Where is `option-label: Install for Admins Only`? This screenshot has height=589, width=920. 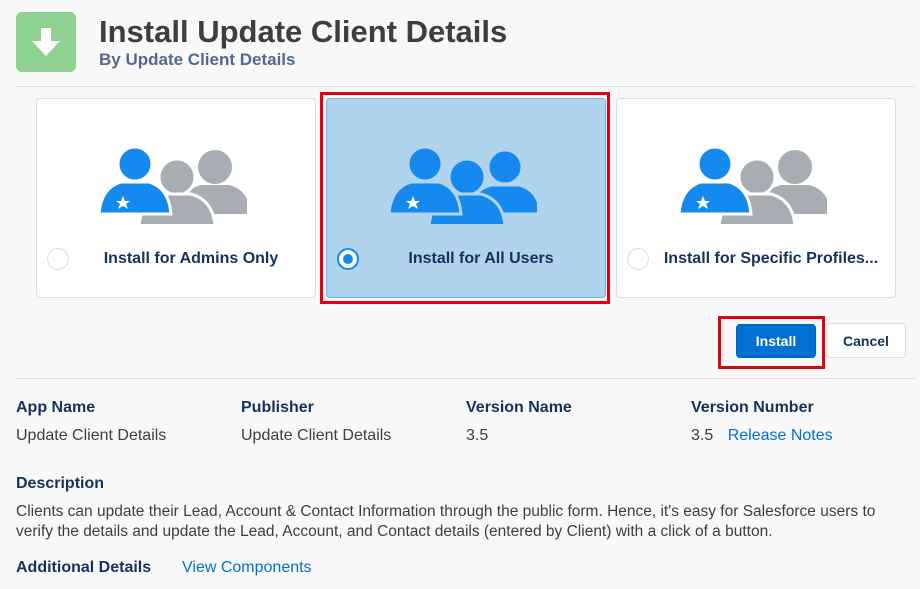 option-label: Install for Admins Only is located at coordinates (191, 258).